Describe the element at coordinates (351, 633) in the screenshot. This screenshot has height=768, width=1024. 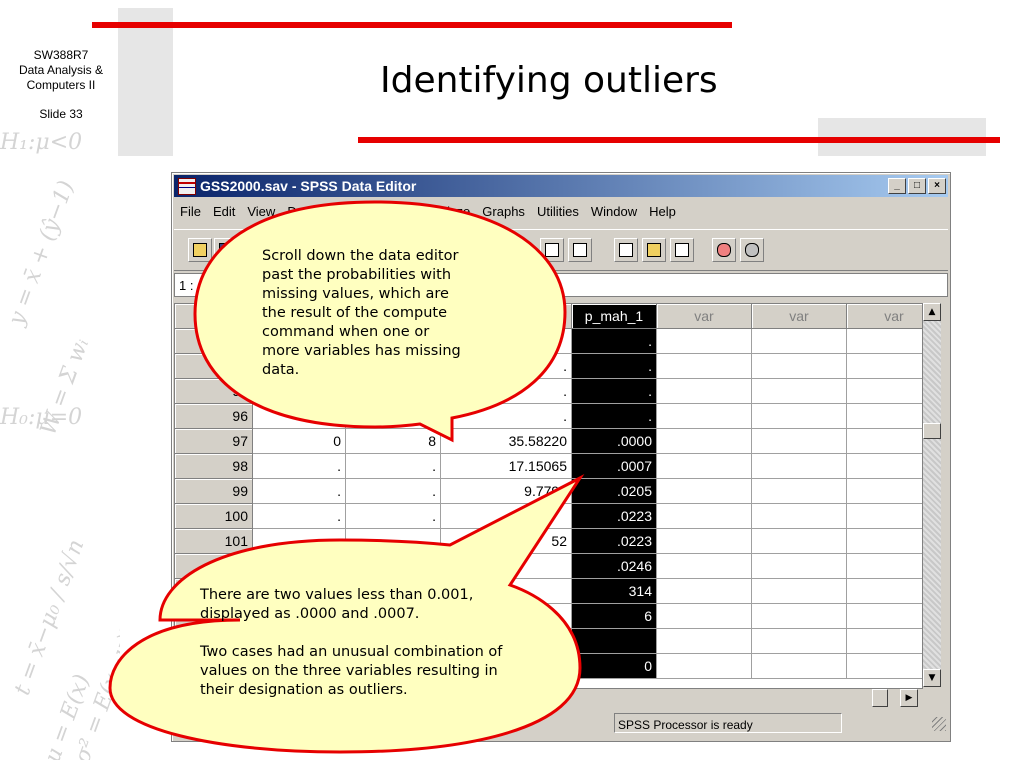
I see `callout-bottom-spacer` at that location.